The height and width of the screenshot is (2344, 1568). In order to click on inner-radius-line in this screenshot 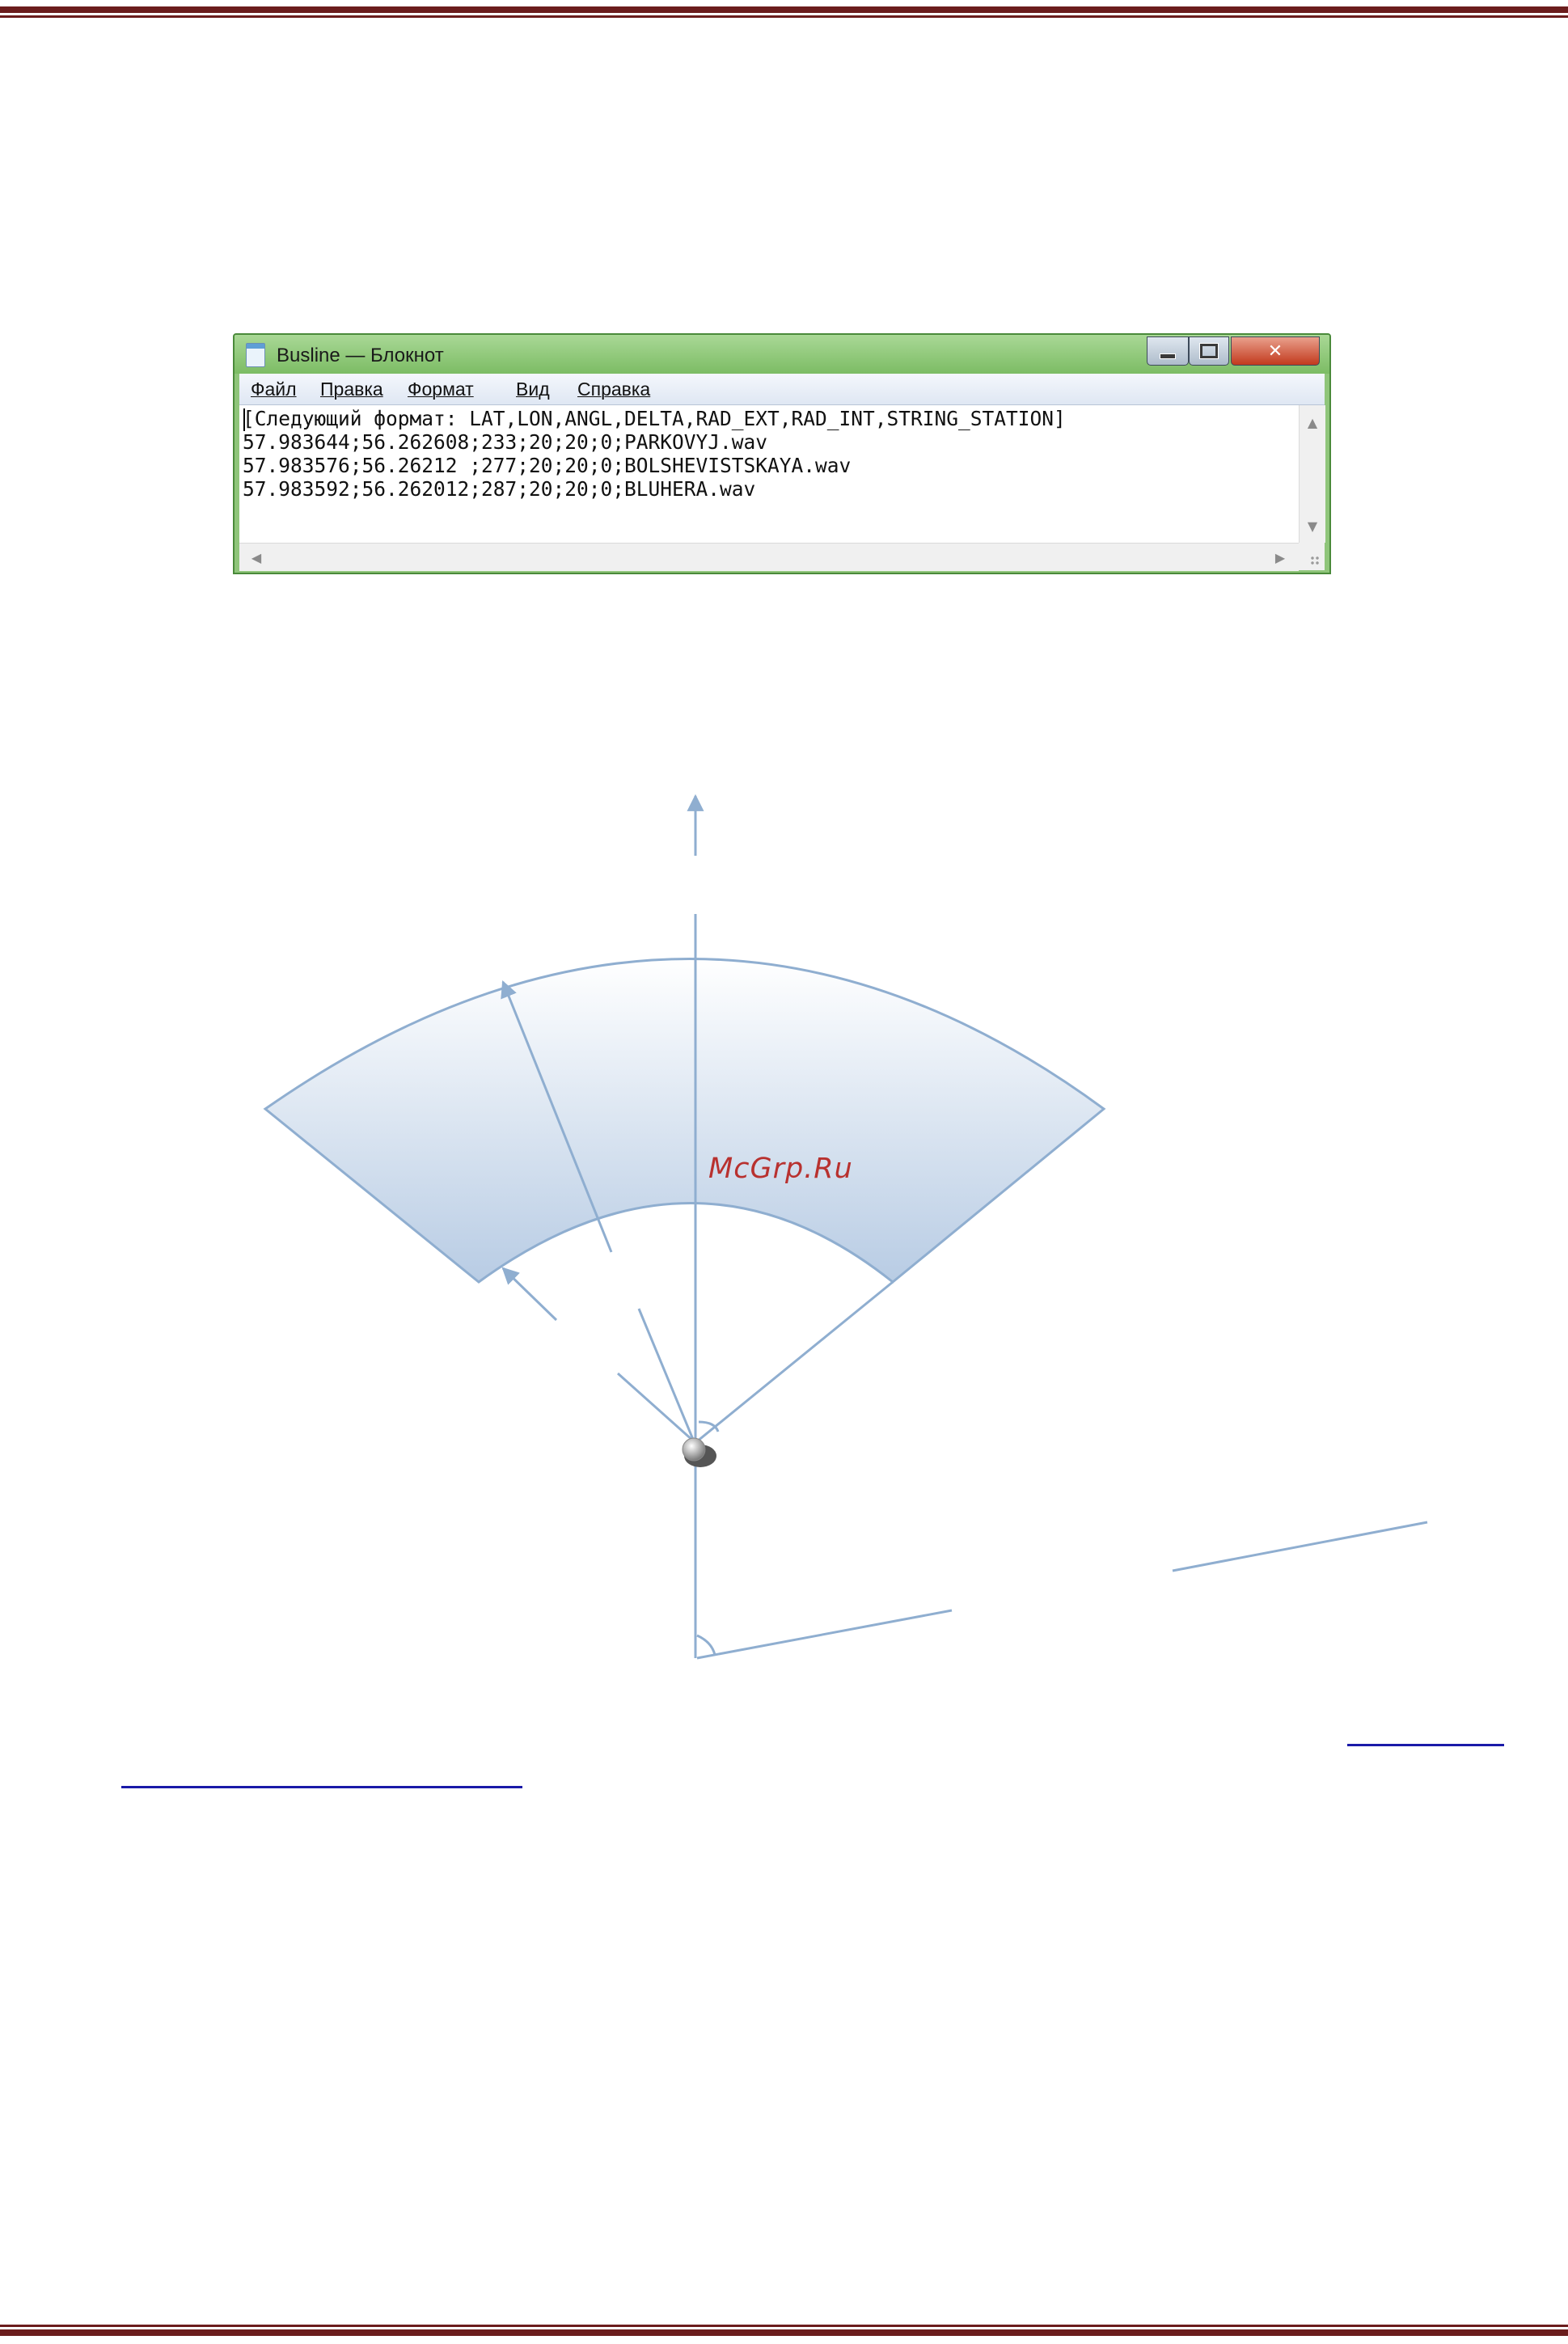, I will do `click(656, 1407)`.